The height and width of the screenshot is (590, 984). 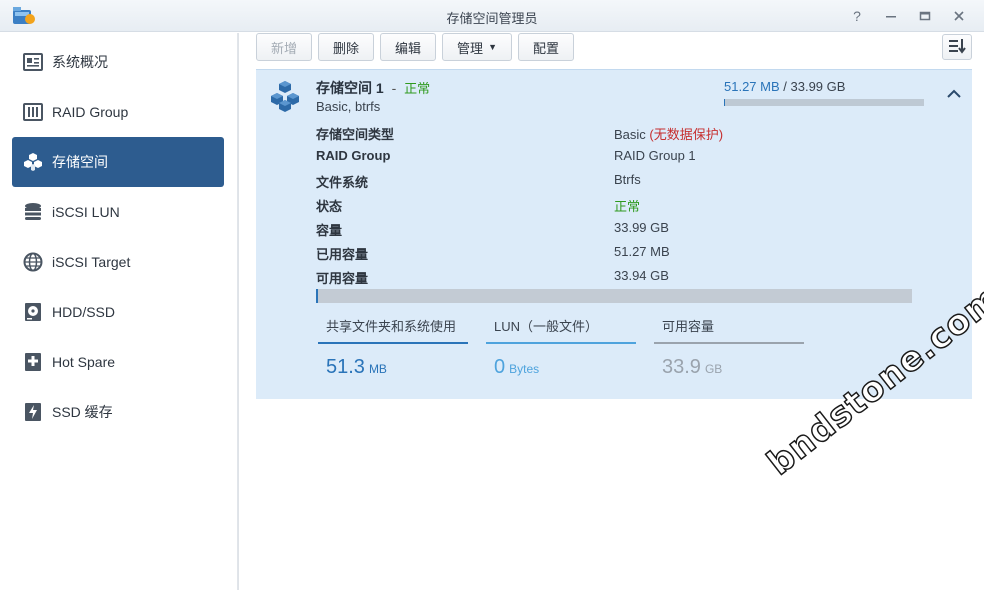 I want to click on sidebar-item-label: Hot Spare, so click(x=84, y=362).